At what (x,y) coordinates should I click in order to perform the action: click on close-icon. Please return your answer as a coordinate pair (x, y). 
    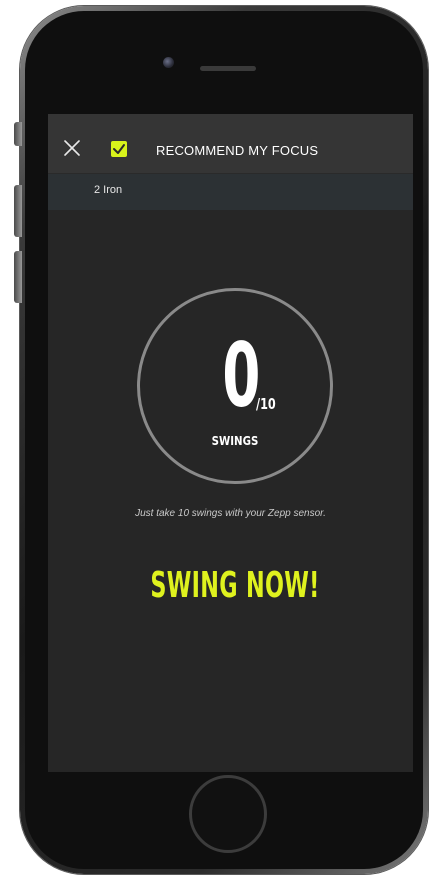
    Looking at the image, I should click on (72, 148).